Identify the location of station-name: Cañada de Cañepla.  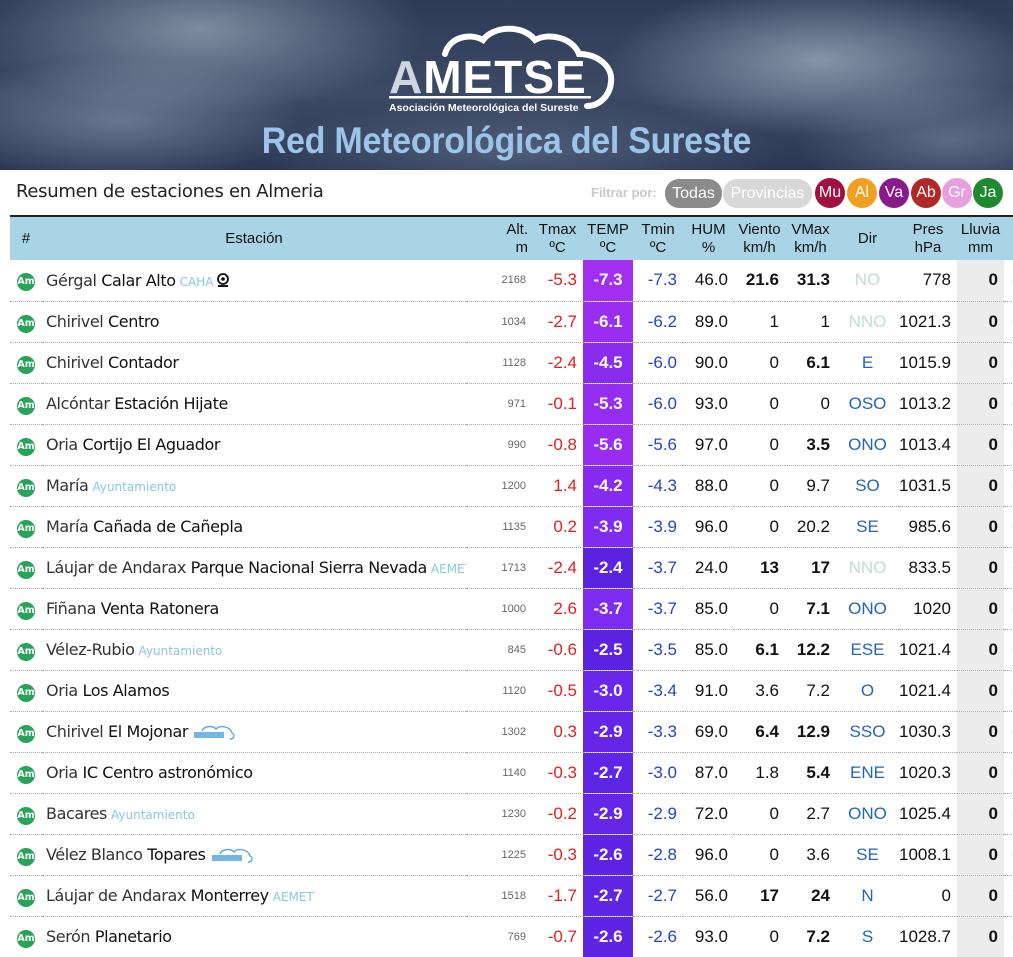
(168, 526).